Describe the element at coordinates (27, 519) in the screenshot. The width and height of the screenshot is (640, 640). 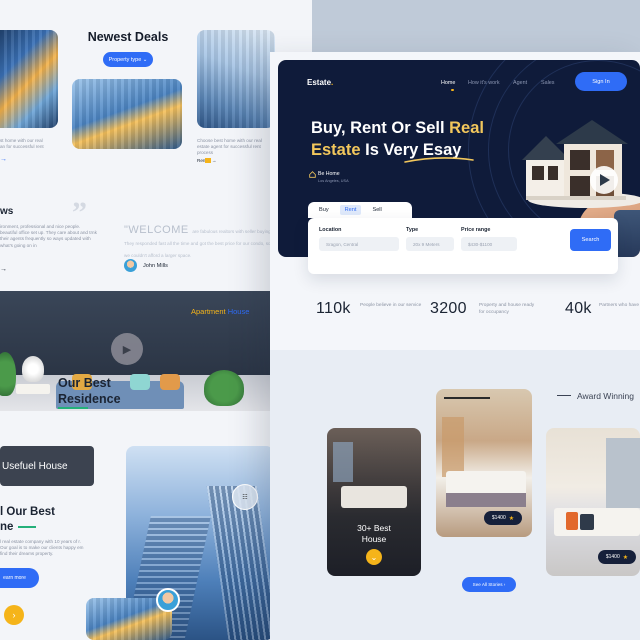
I see `our-best-heading: l Our Best ne` at that location.